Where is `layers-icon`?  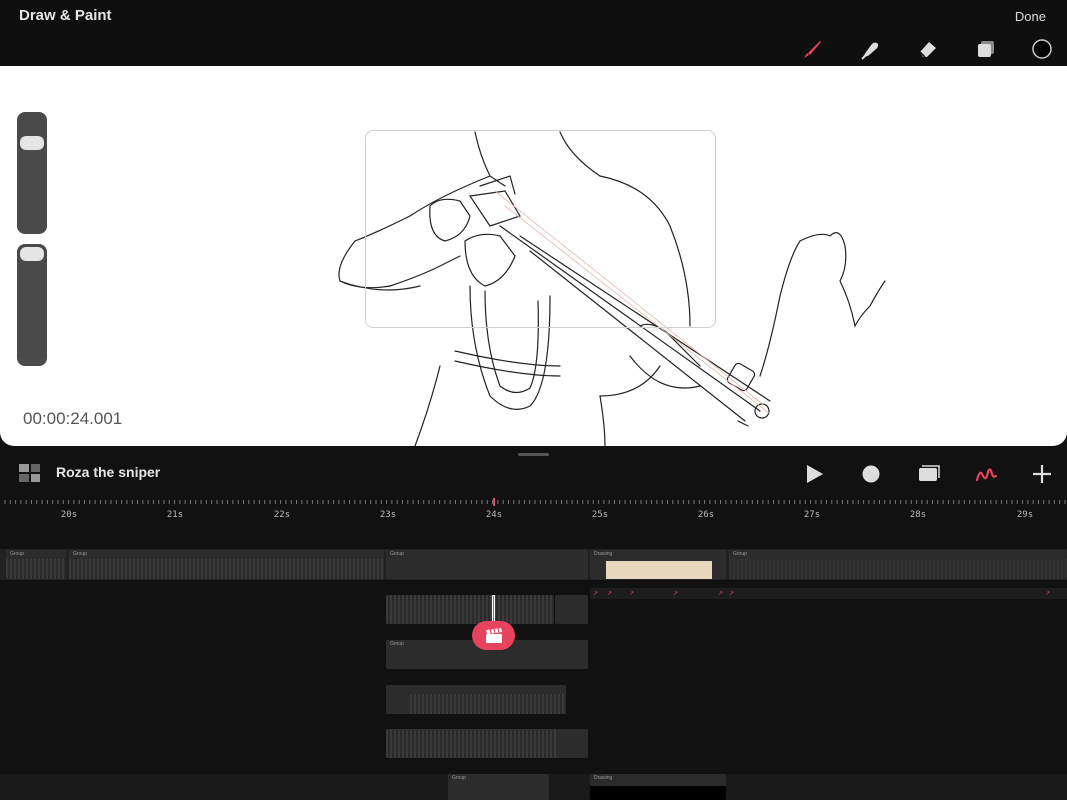
layers-icon is located at coordinates (986, 49).